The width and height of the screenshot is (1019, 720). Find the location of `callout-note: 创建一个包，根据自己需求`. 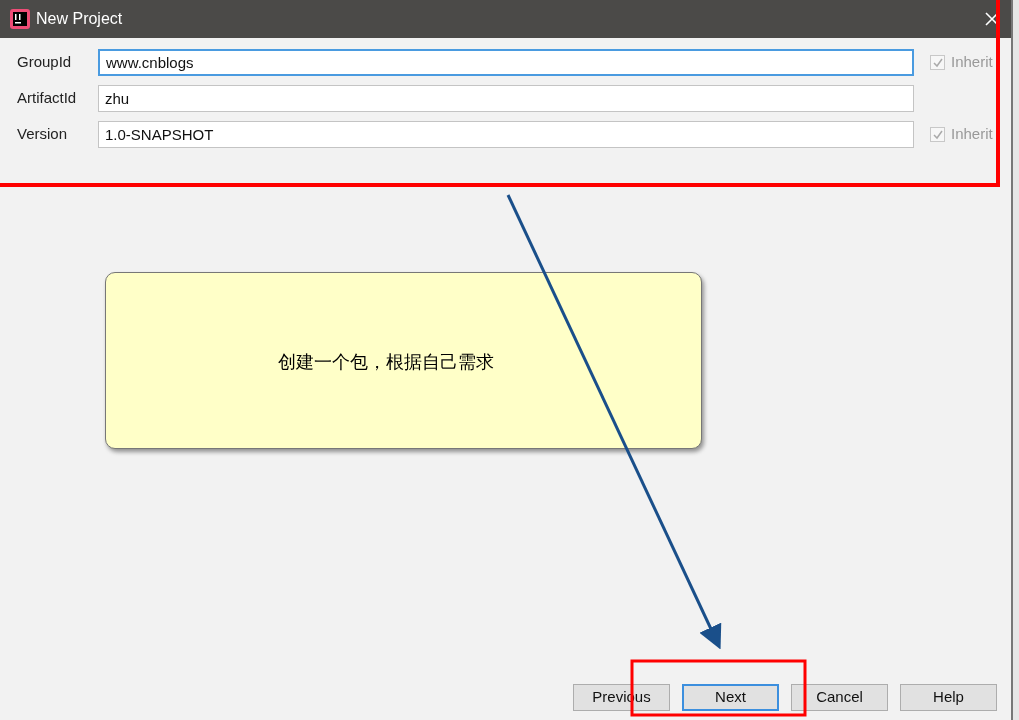

callout-note: 创建一个包，根据自己需求 is located at coordinates (403, 360).